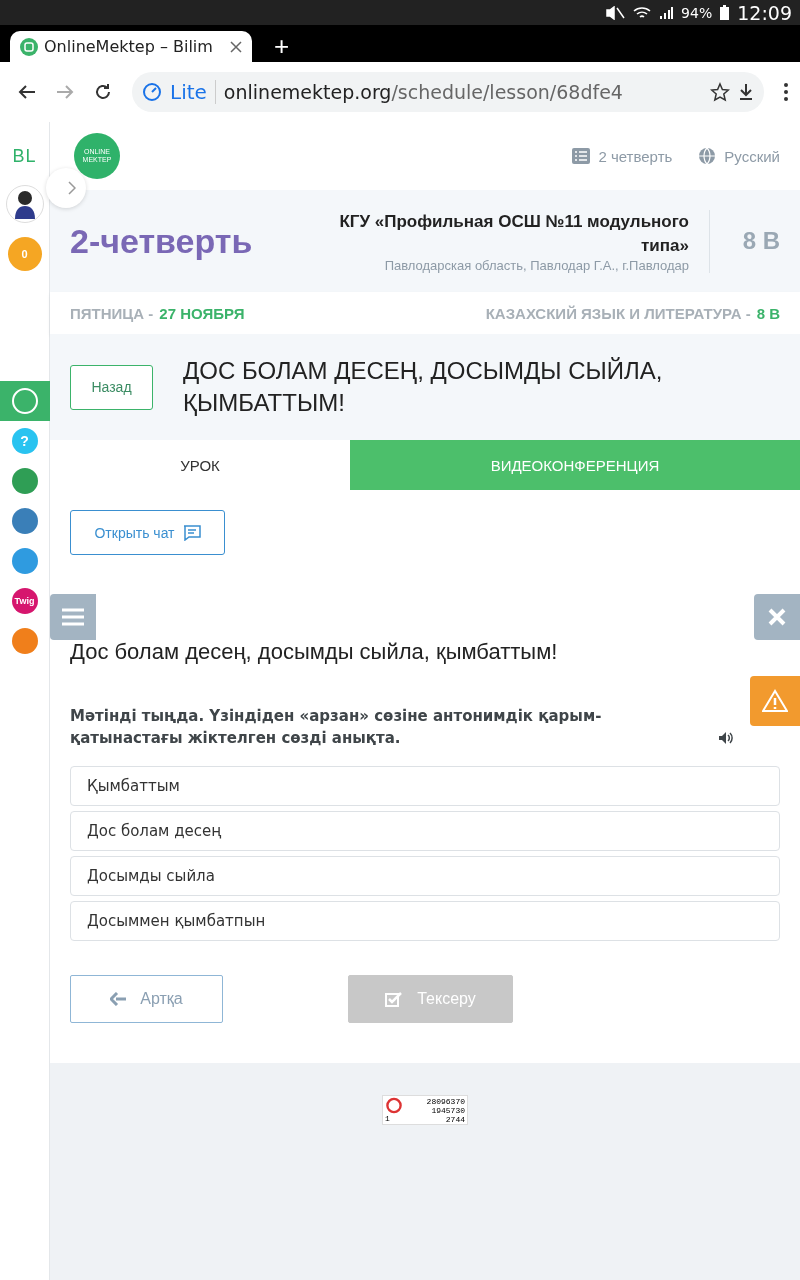 The width and height of the screenshot is (800, 1280). Describe the element at coordinates (425, 921) in the screenshot. I see `answer-option: Досыммен қымбатпын` at that location.